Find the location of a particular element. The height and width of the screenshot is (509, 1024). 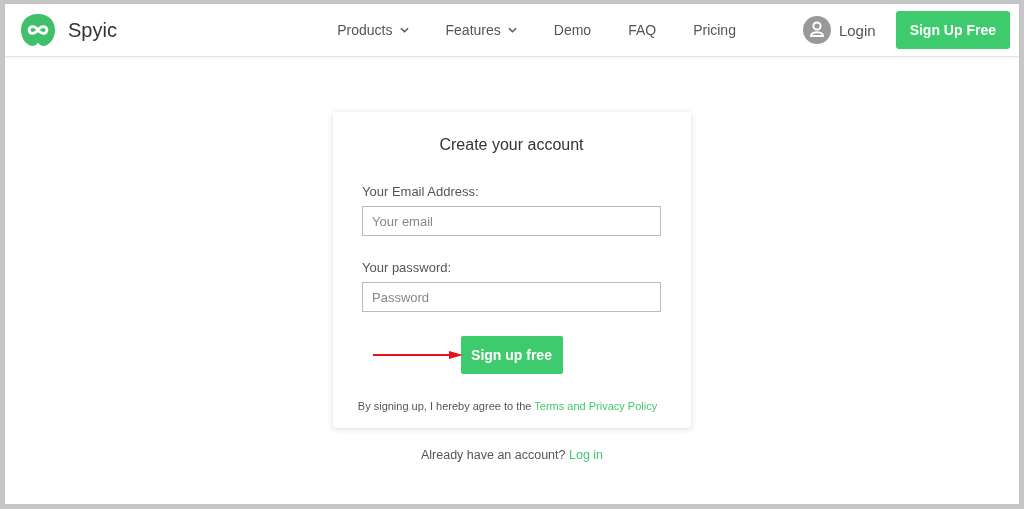

nav-link: Demo is located at coordinates (572, 30).